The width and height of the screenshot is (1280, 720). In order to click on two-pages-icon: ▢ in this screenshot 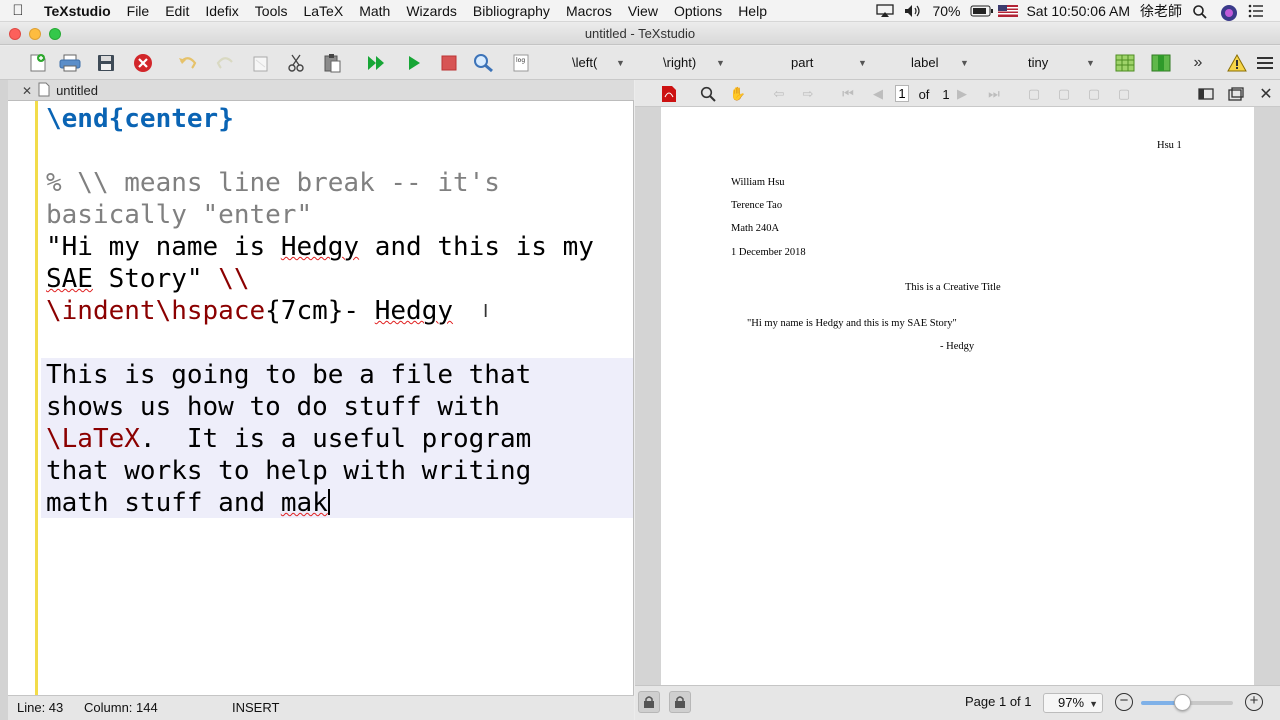, I will do `click(1094, 94)`.